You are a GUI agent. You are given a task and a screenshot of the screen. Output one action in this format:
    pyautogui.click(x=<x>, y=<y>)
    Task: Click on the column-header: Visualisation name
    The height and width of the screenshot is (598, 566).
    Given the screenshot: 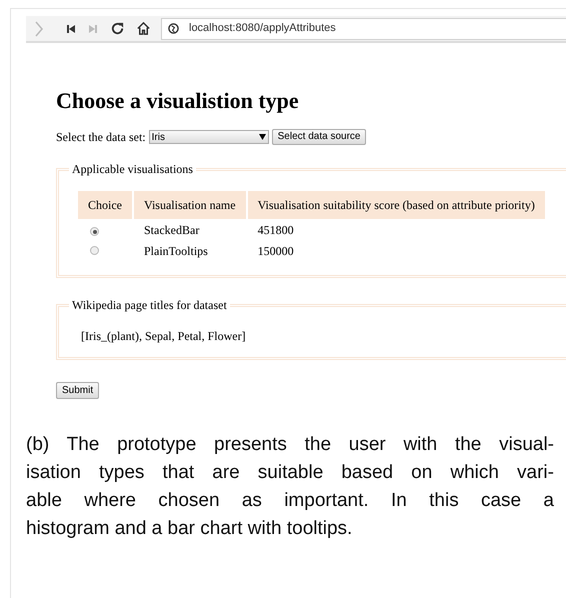 What is the action you would take?
    pyautogui.click(x=190, y=205)
    